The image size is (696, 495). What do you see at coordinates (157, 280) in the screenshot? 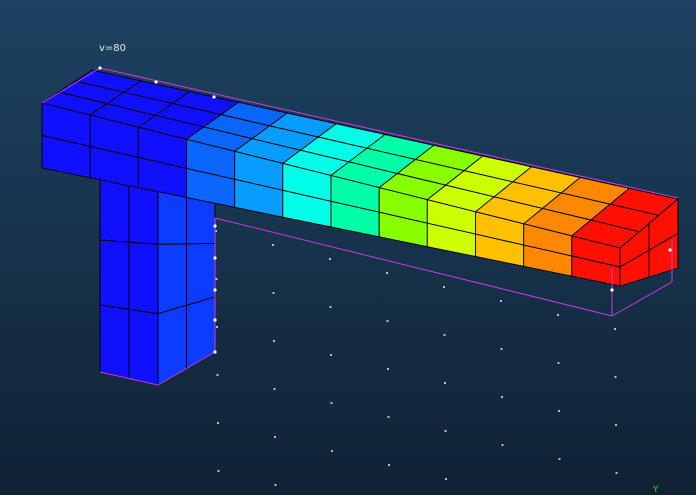
I see `column-mesh` at bounding box center [157, 280].